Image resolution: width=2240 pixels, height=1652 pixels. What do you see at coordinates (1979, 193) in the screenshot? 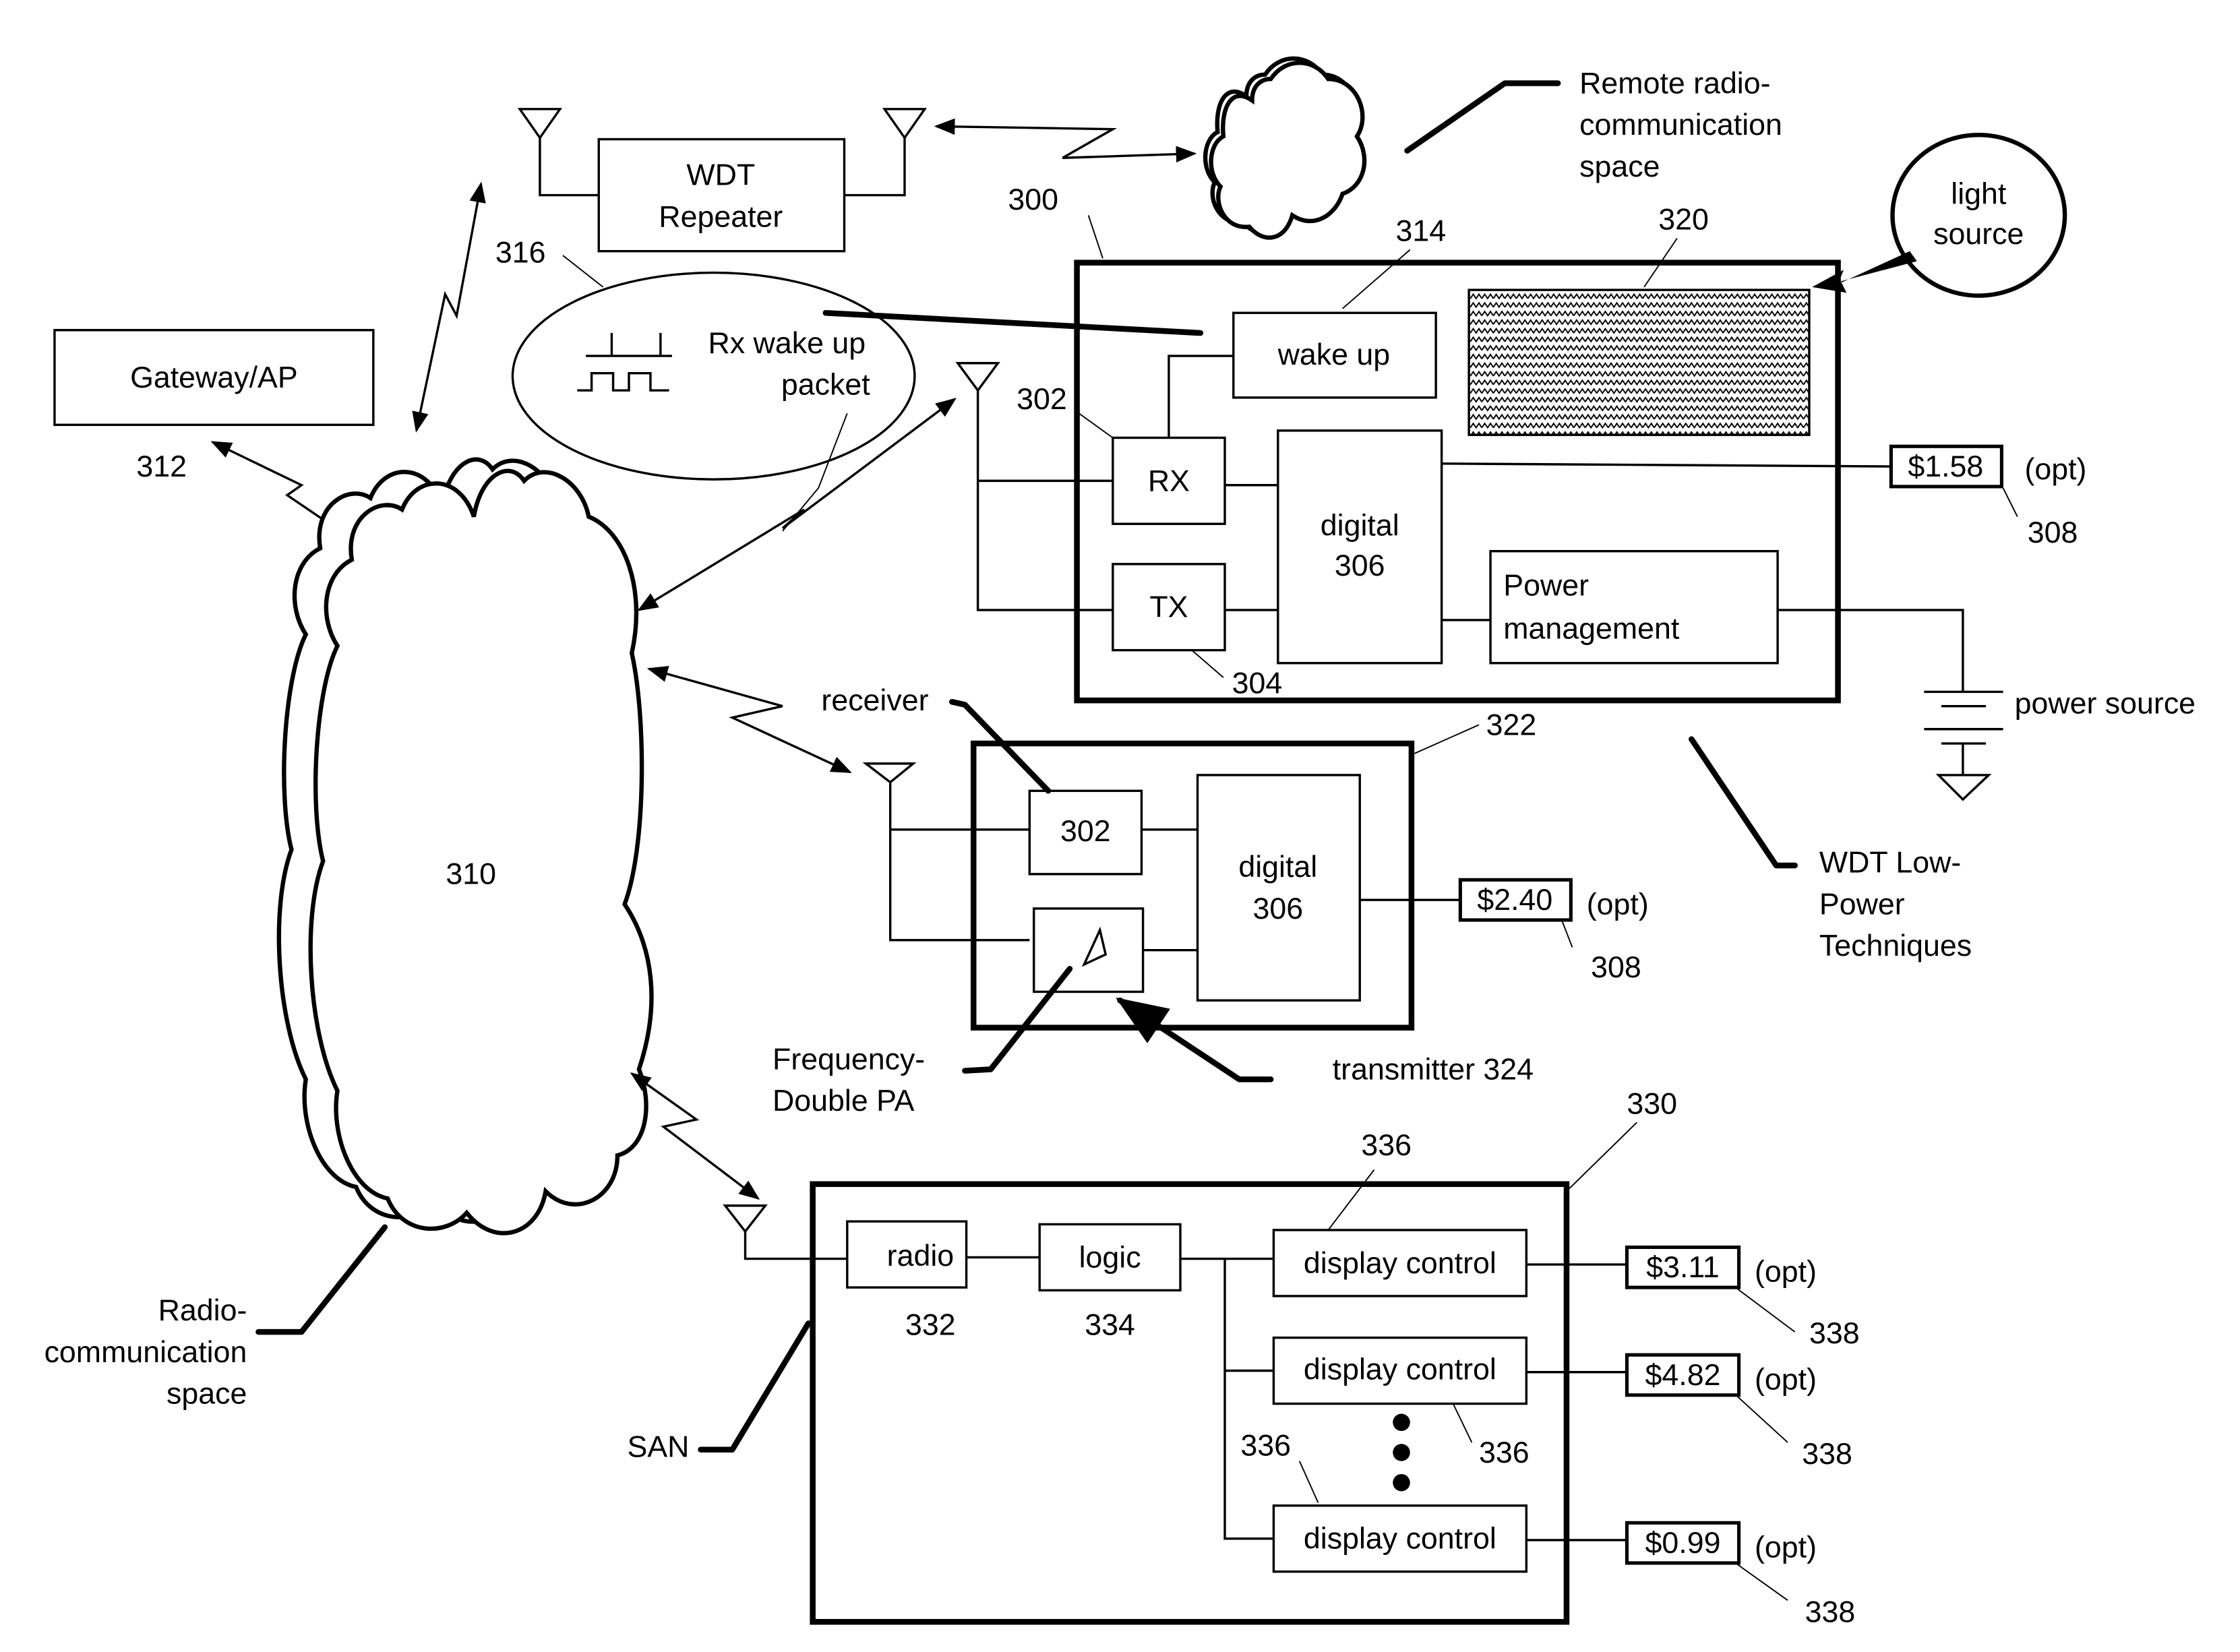
I see `svg-text: light` at bounding box center [1979, 193].